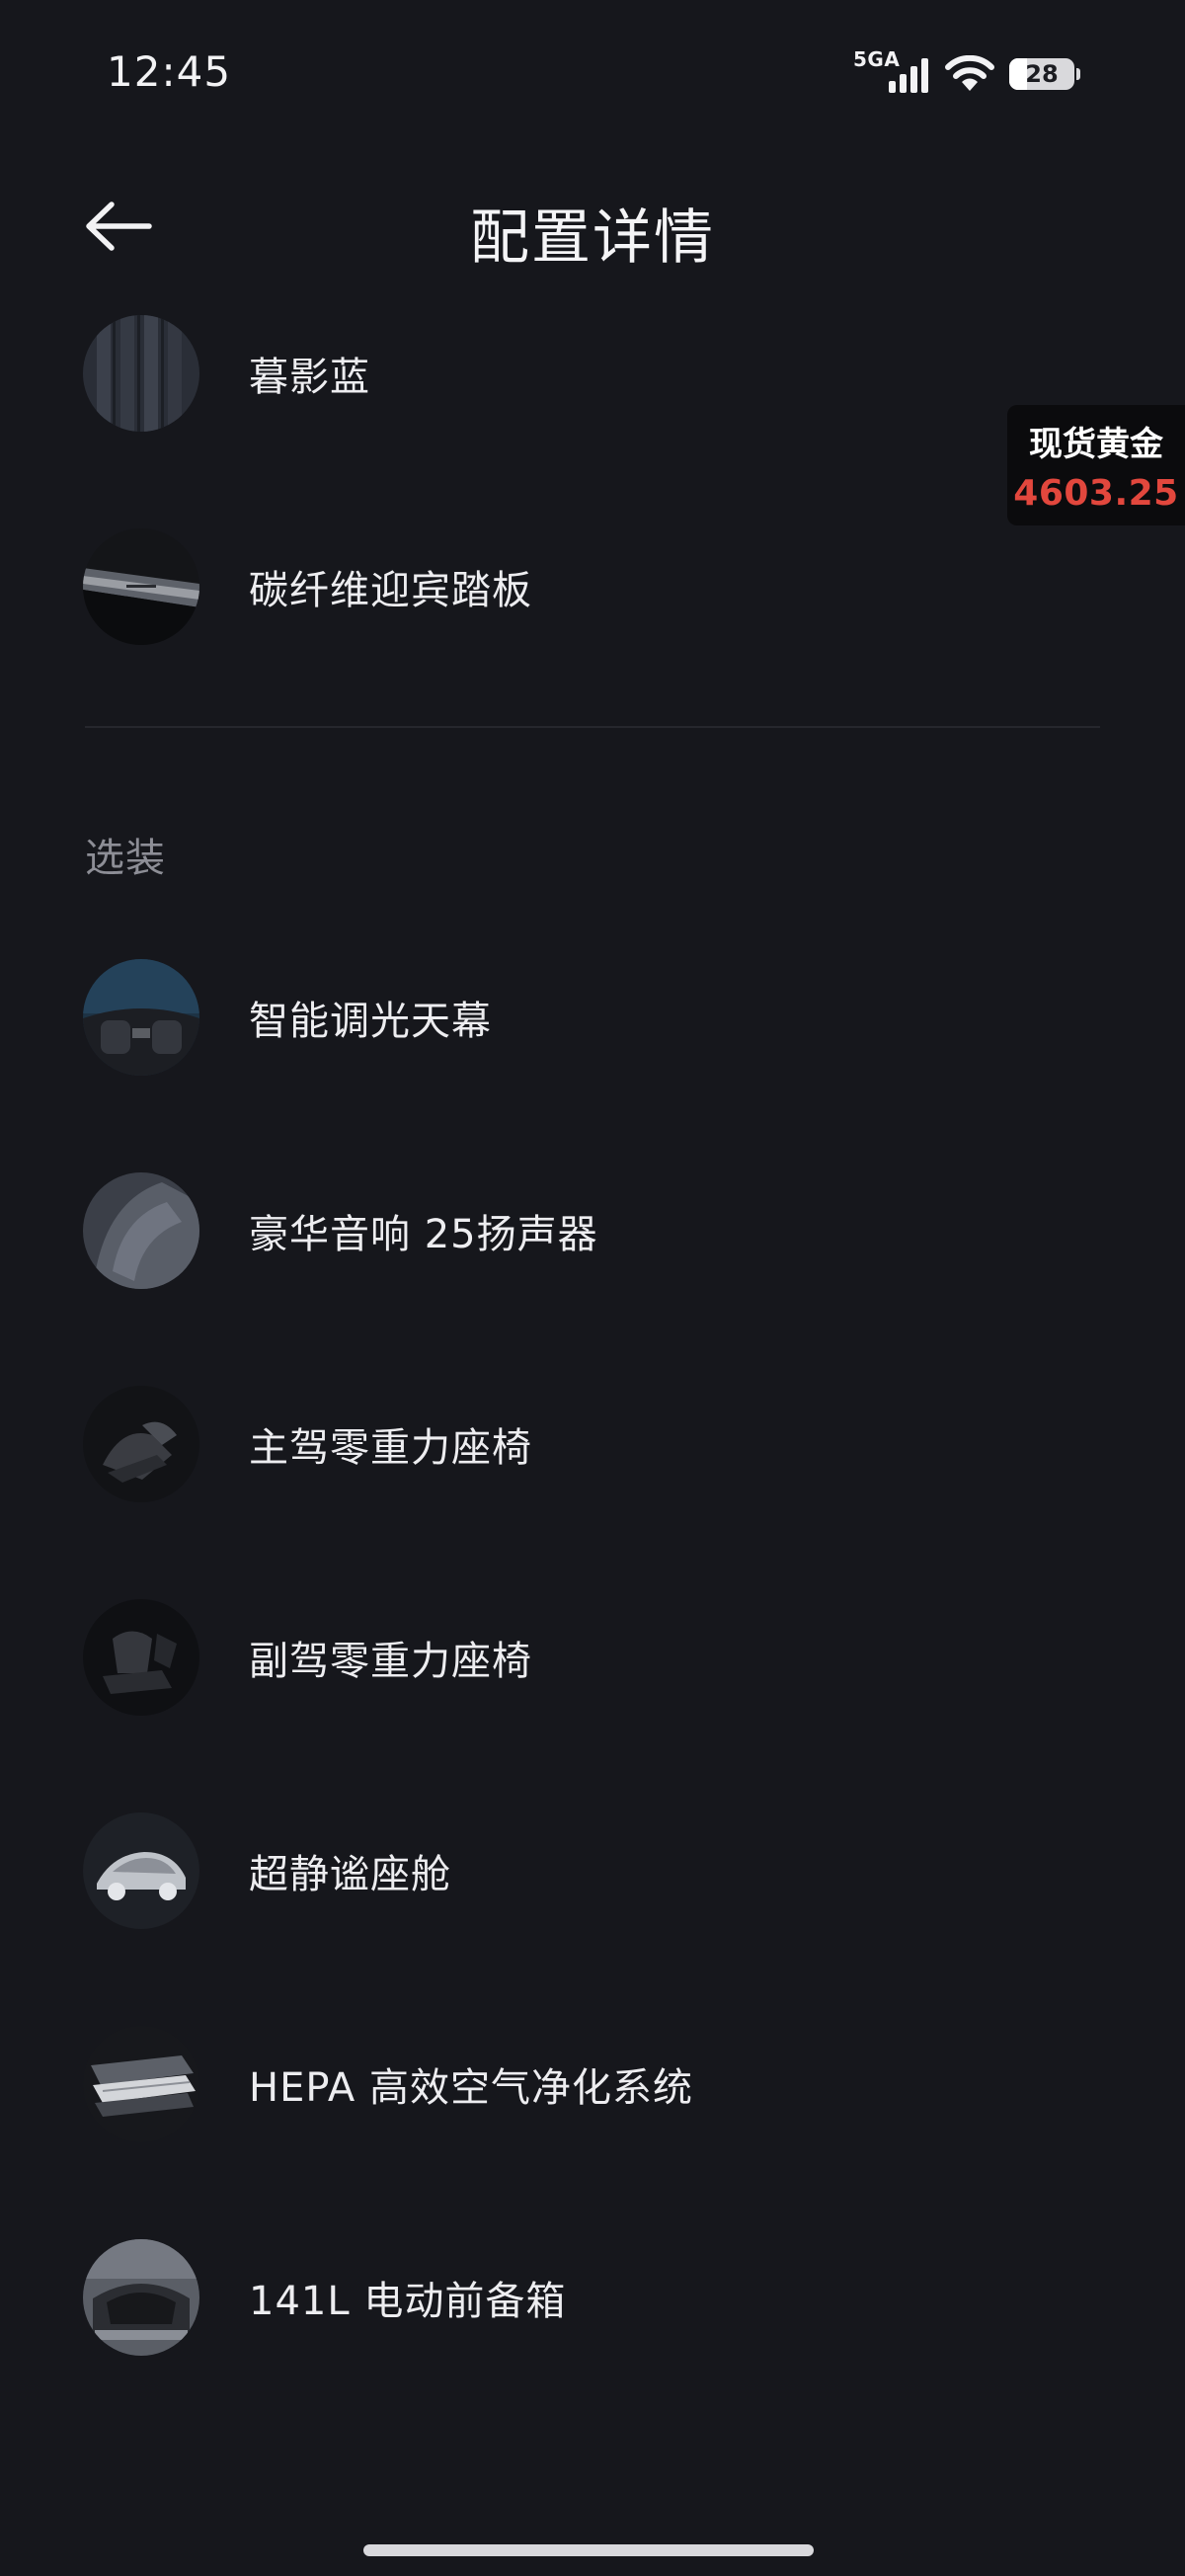  What do you see at coordinates (591, 586) in the screenshot?
I see `config-item-sill-plate: 碳纤维迎宾踏板` at bounding box center [591, 586].